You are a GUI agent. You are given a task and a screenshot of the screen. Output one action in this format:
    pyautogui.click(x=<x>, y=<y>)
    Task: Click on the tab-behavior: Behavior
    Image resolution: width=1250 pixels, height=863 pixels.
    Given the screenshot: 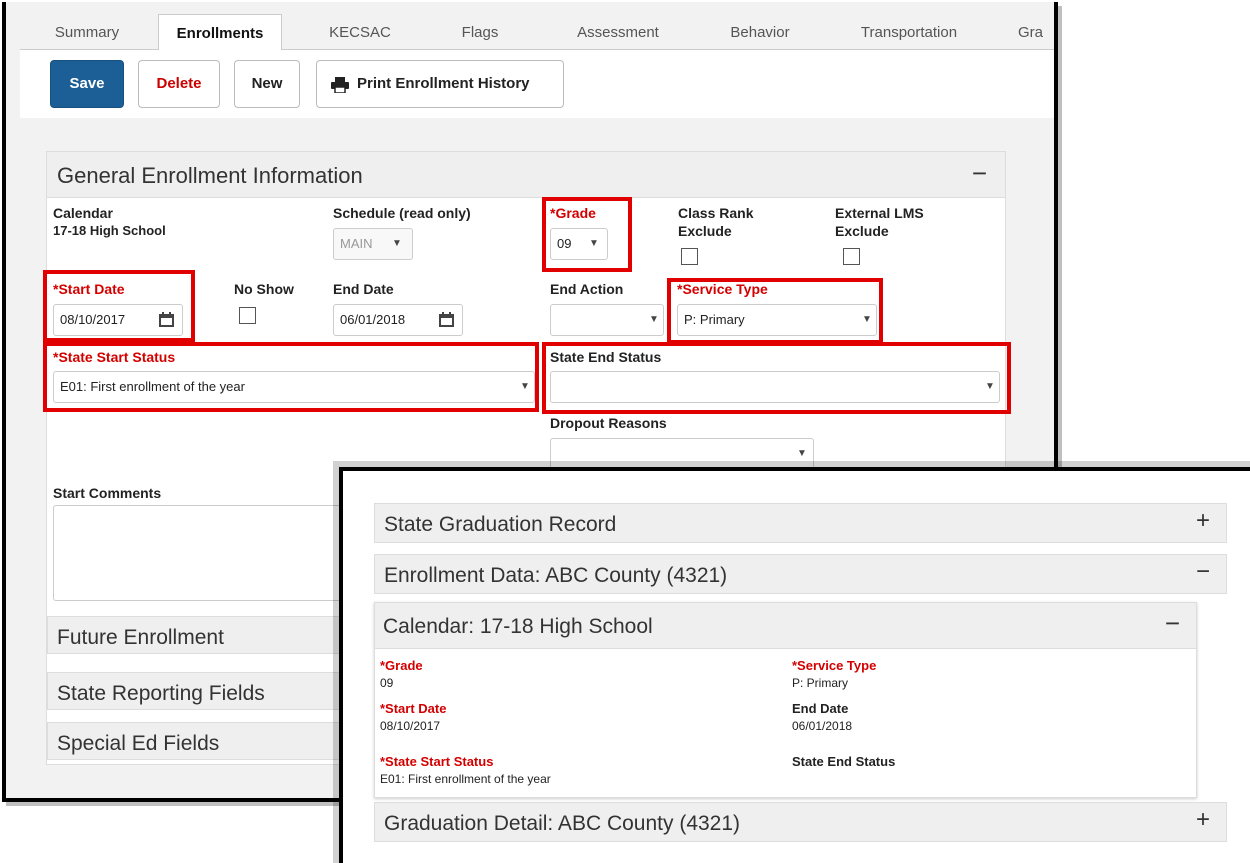 What is the action you would take?
    pyautogui.click(x=760, y=32)
    